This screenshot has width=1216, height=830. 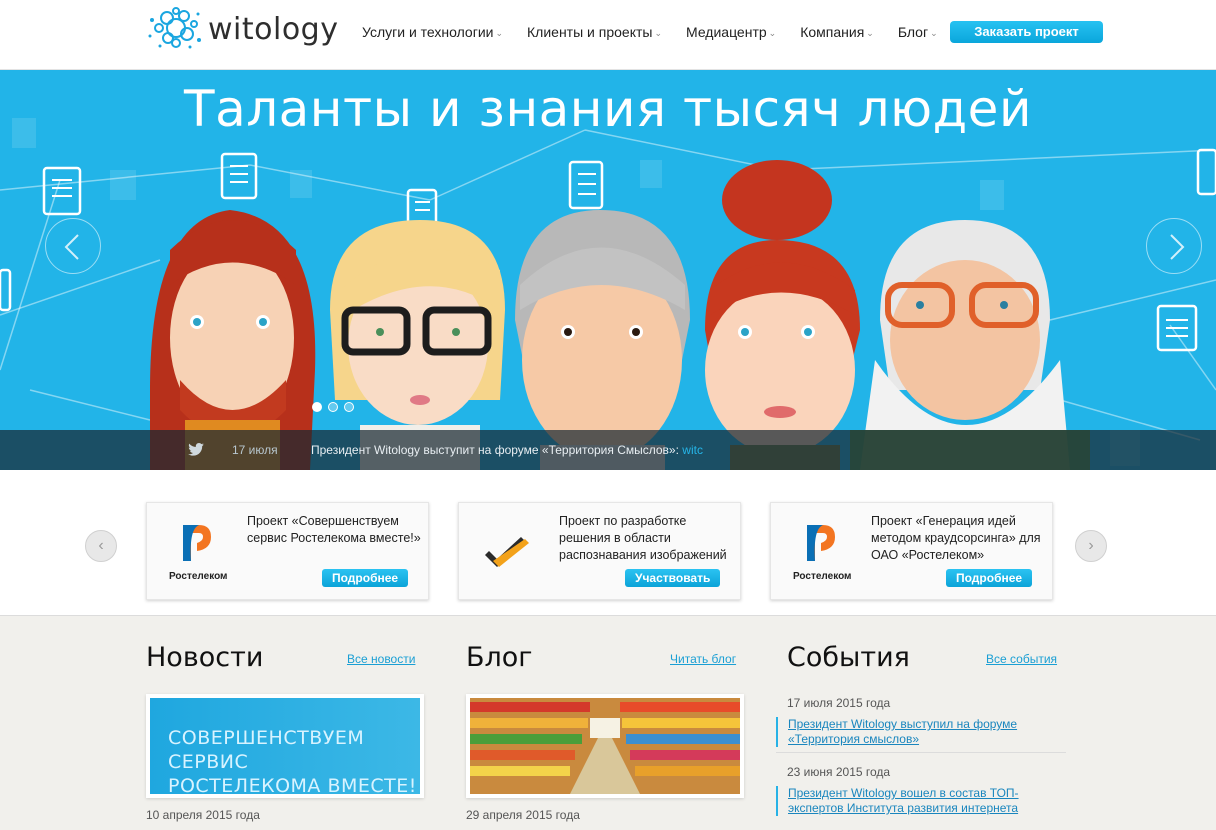 I want to click on event-date: 23 июня 2015 года, so click(x=839, y=772).